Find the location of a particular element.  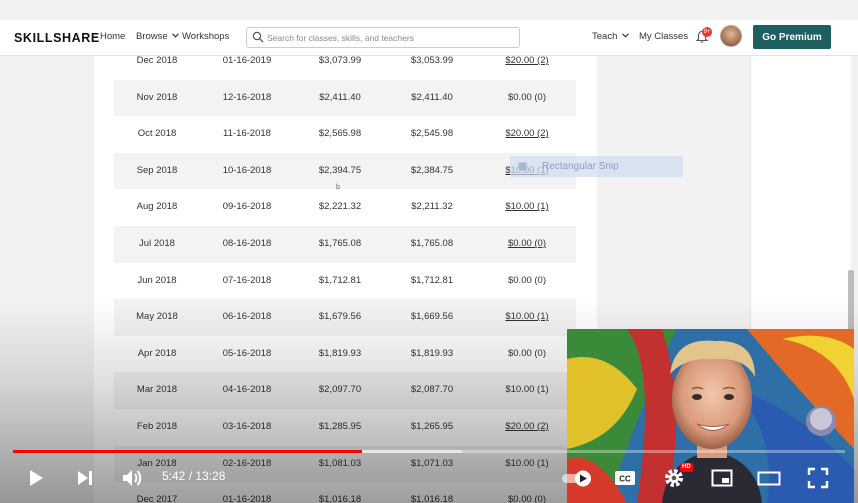

skillshare-logo: SKILLSHARE is located at coordinates (57, 38).